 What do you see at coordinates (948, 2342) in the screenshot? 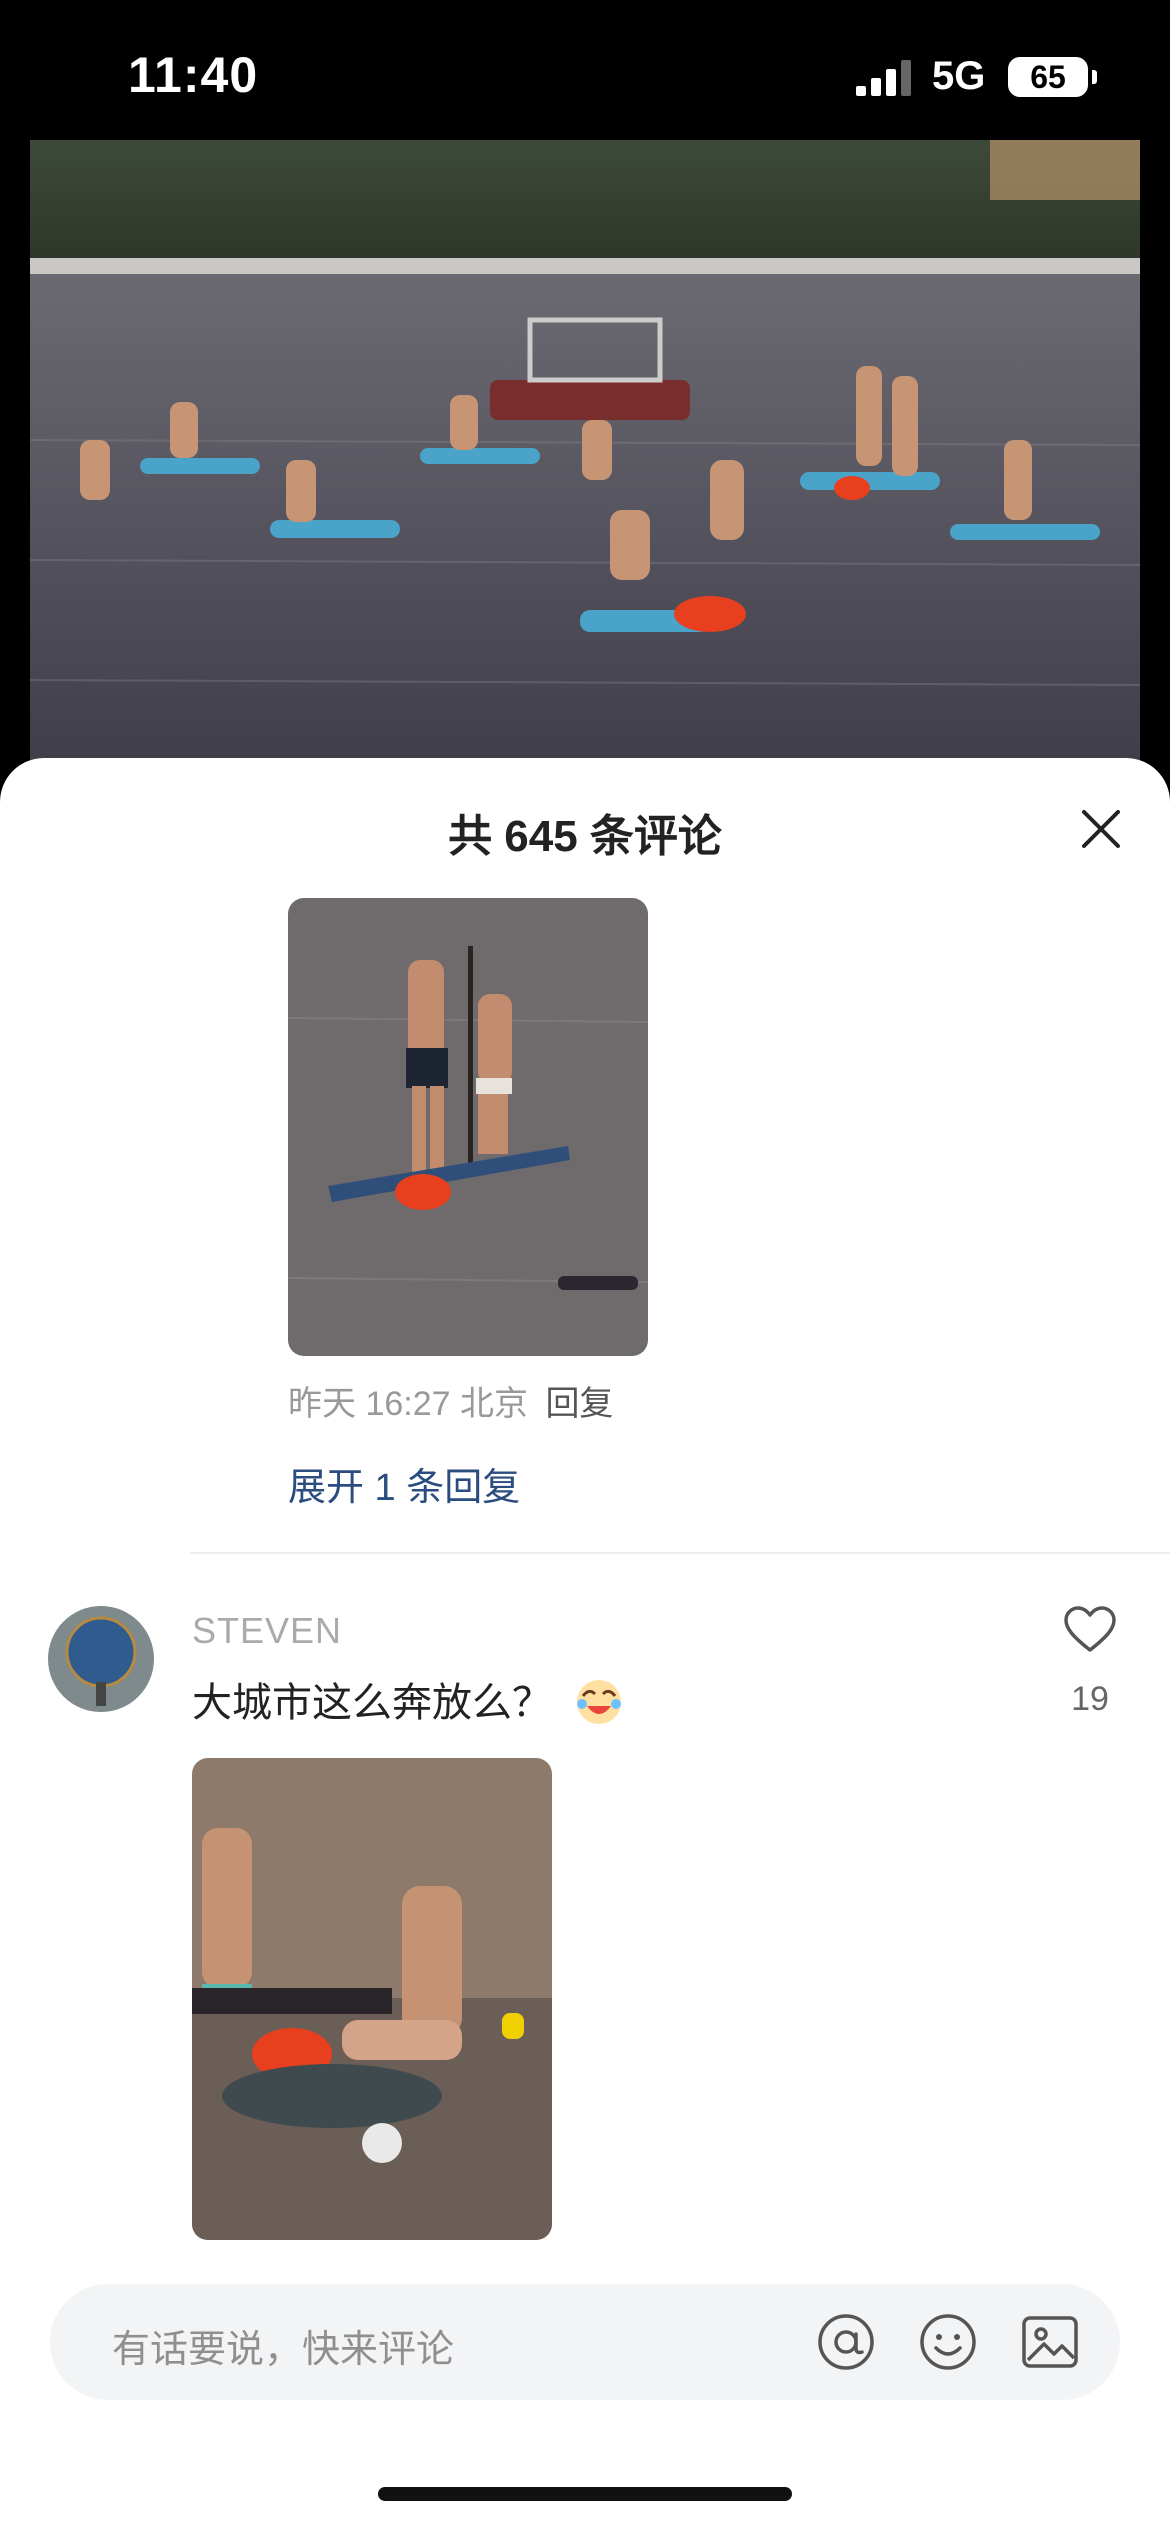
I see `emoji-icon` at bounding box center [948, 2342].